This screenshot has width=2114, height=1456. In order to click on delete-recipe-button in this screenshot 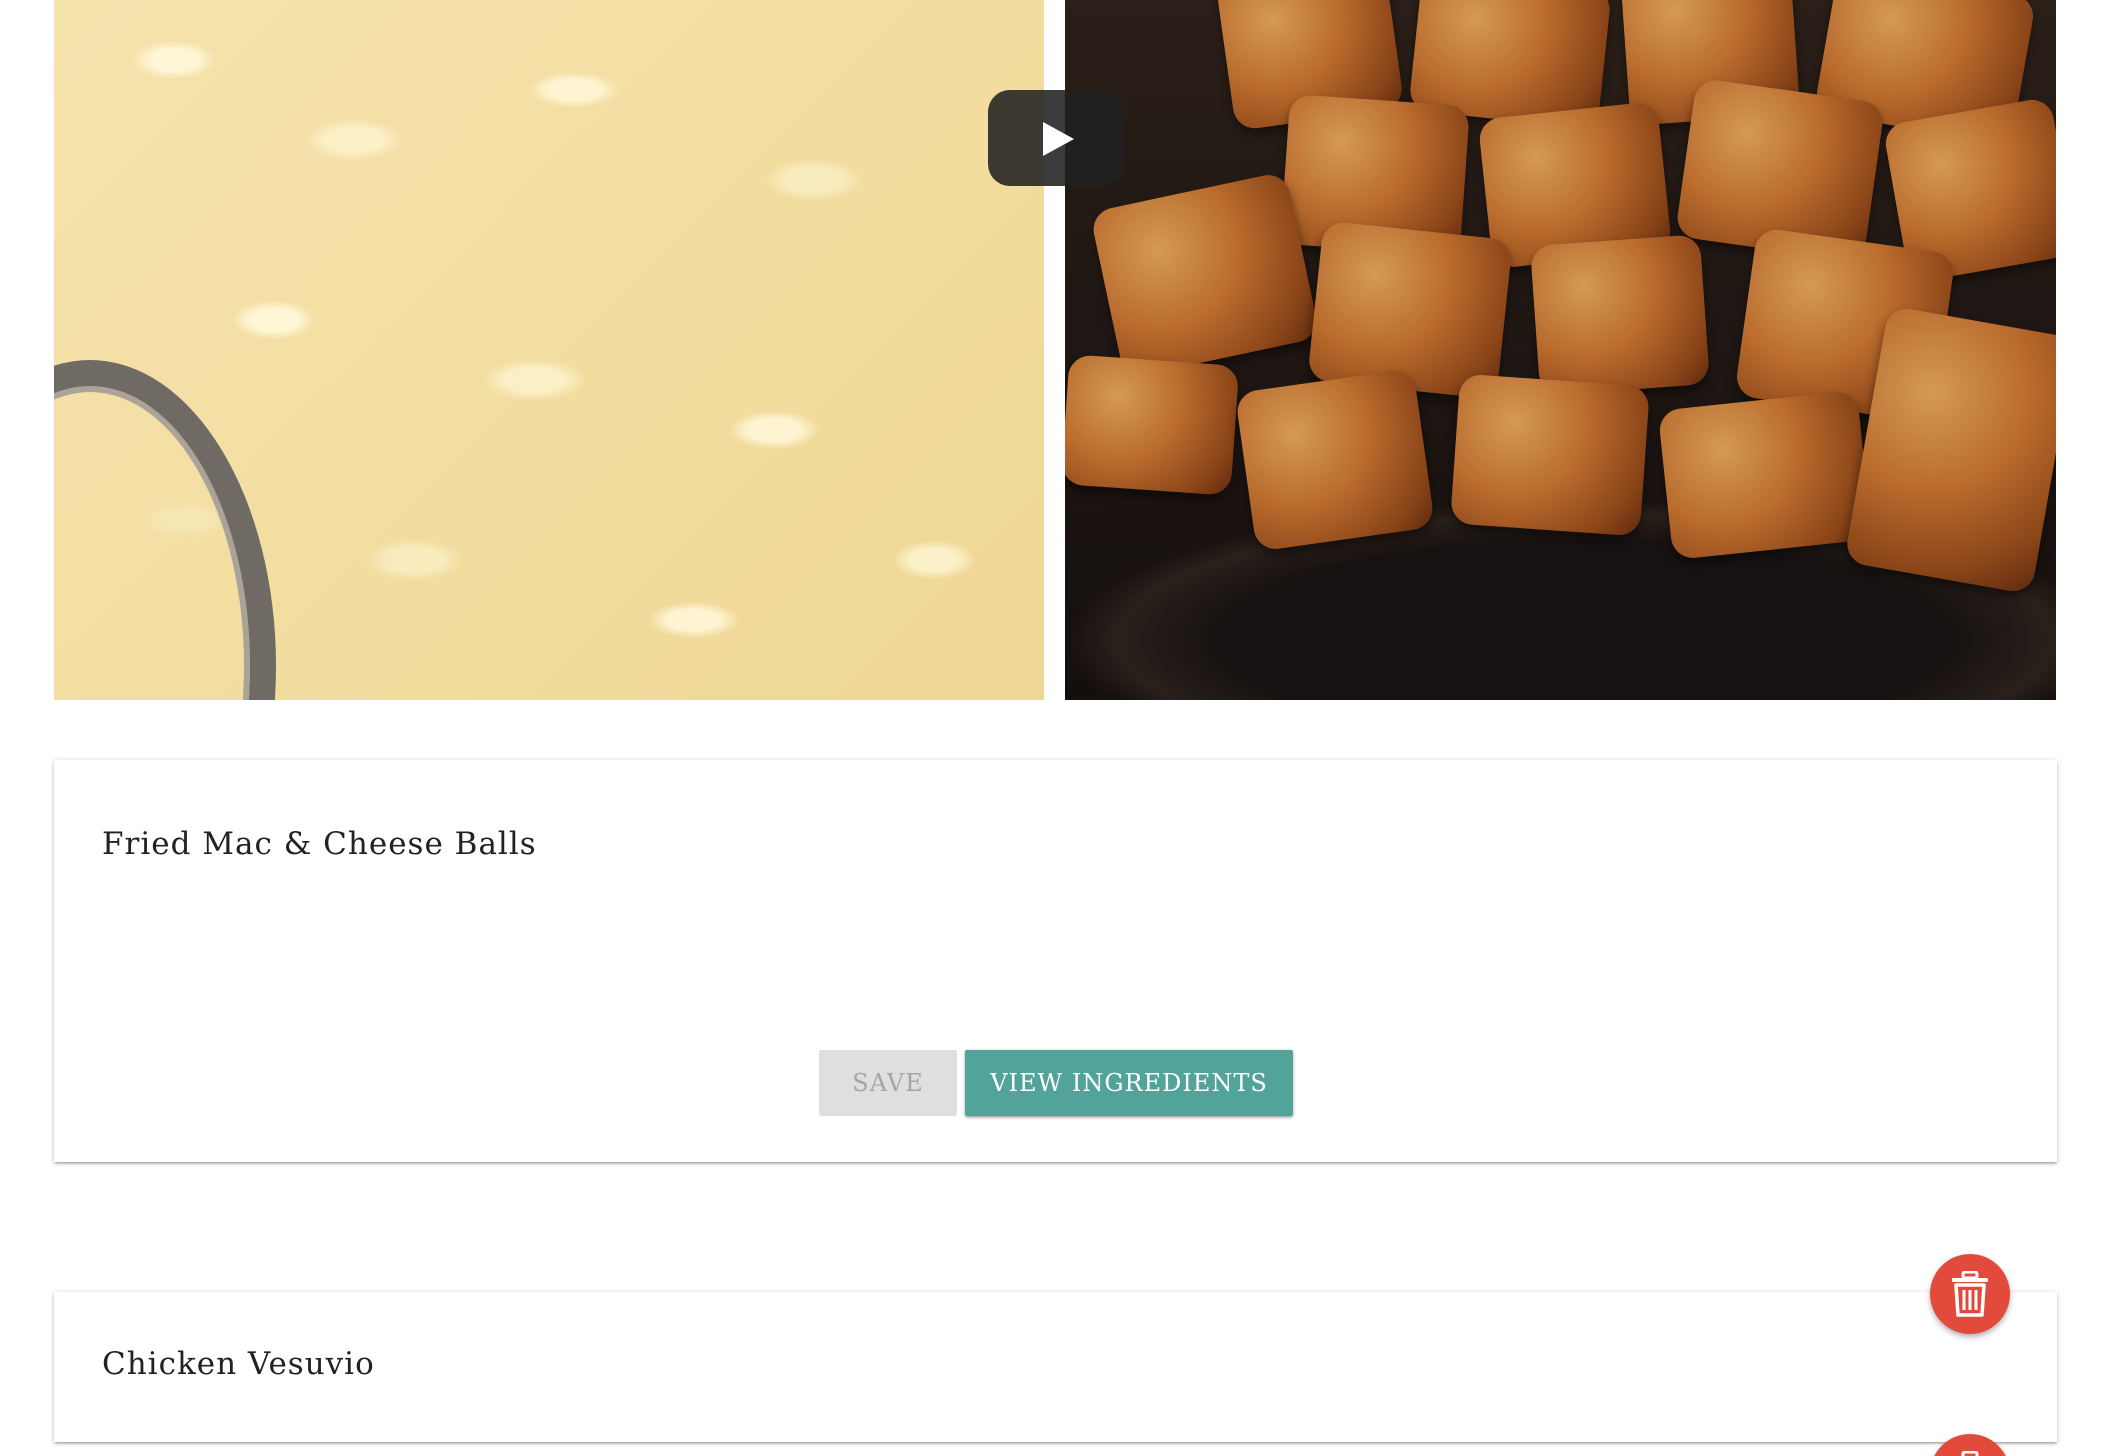, I will do `click(1970, 1294)`.